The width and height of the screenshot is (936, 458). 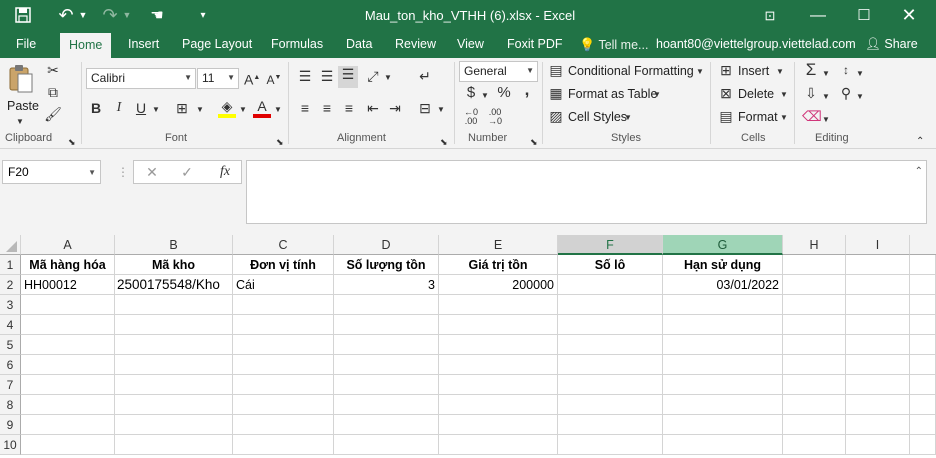 What do you see at coordinates (68, 405) in the screenshot?
I see `cell-a8` at bounding box center [68, 405].